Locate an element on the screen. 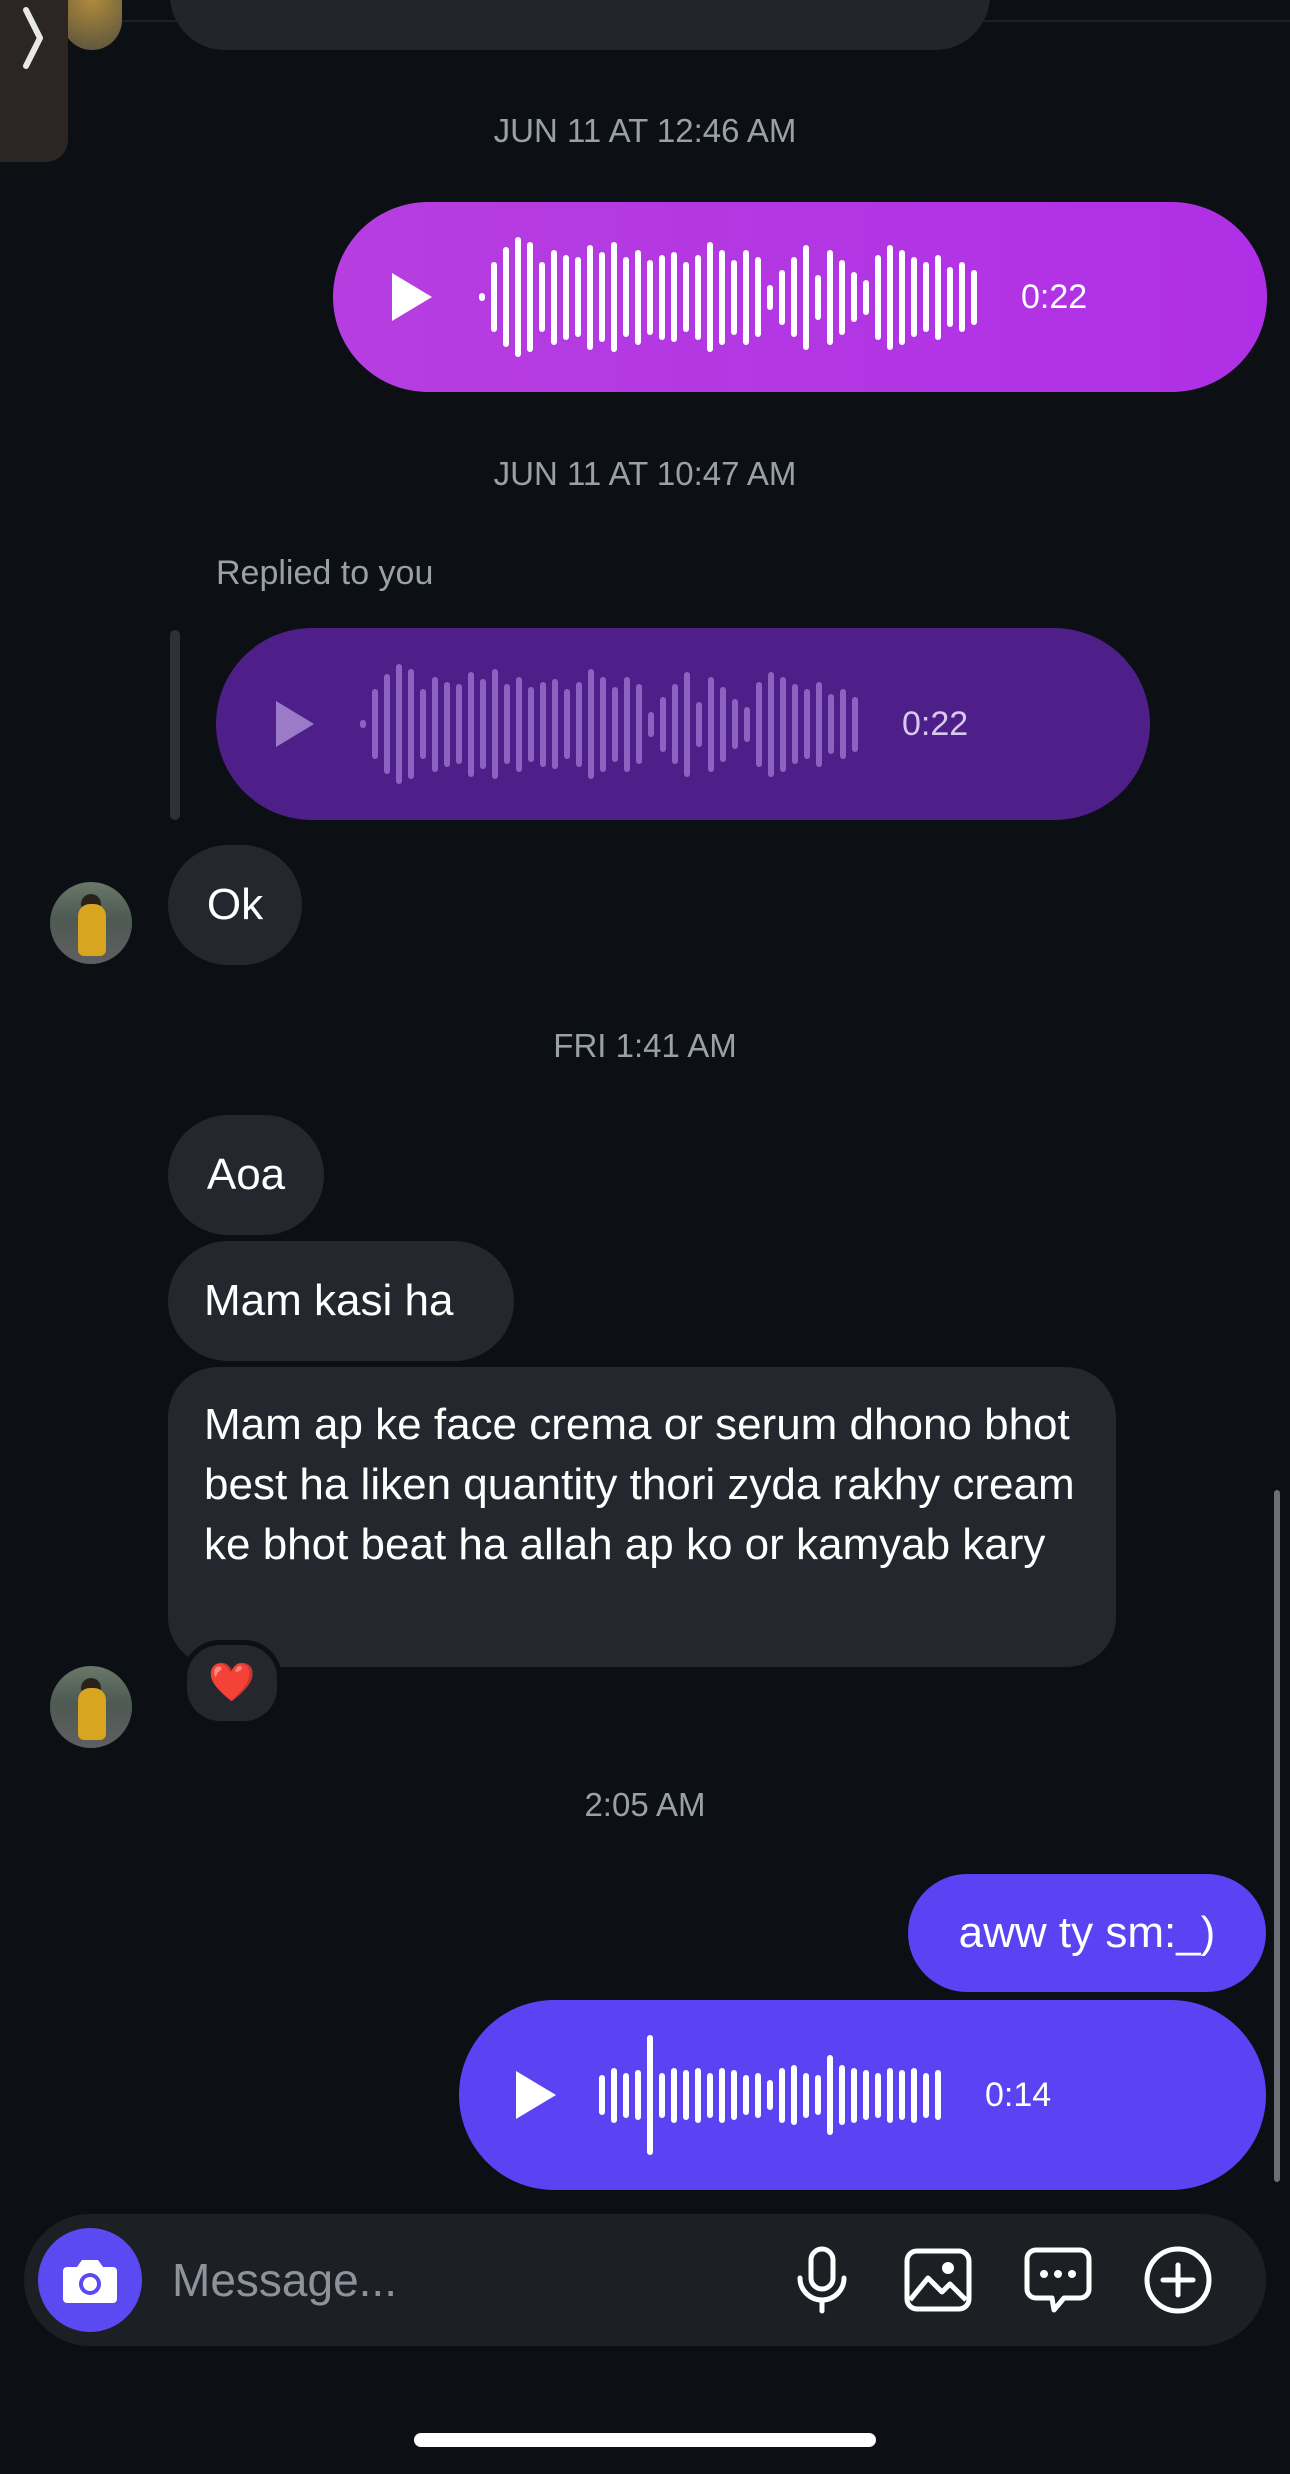 The width and height of the screenshot is (1290, 2474). voice-message-outgoing: 0:22 is located at coordinates (800, 297).